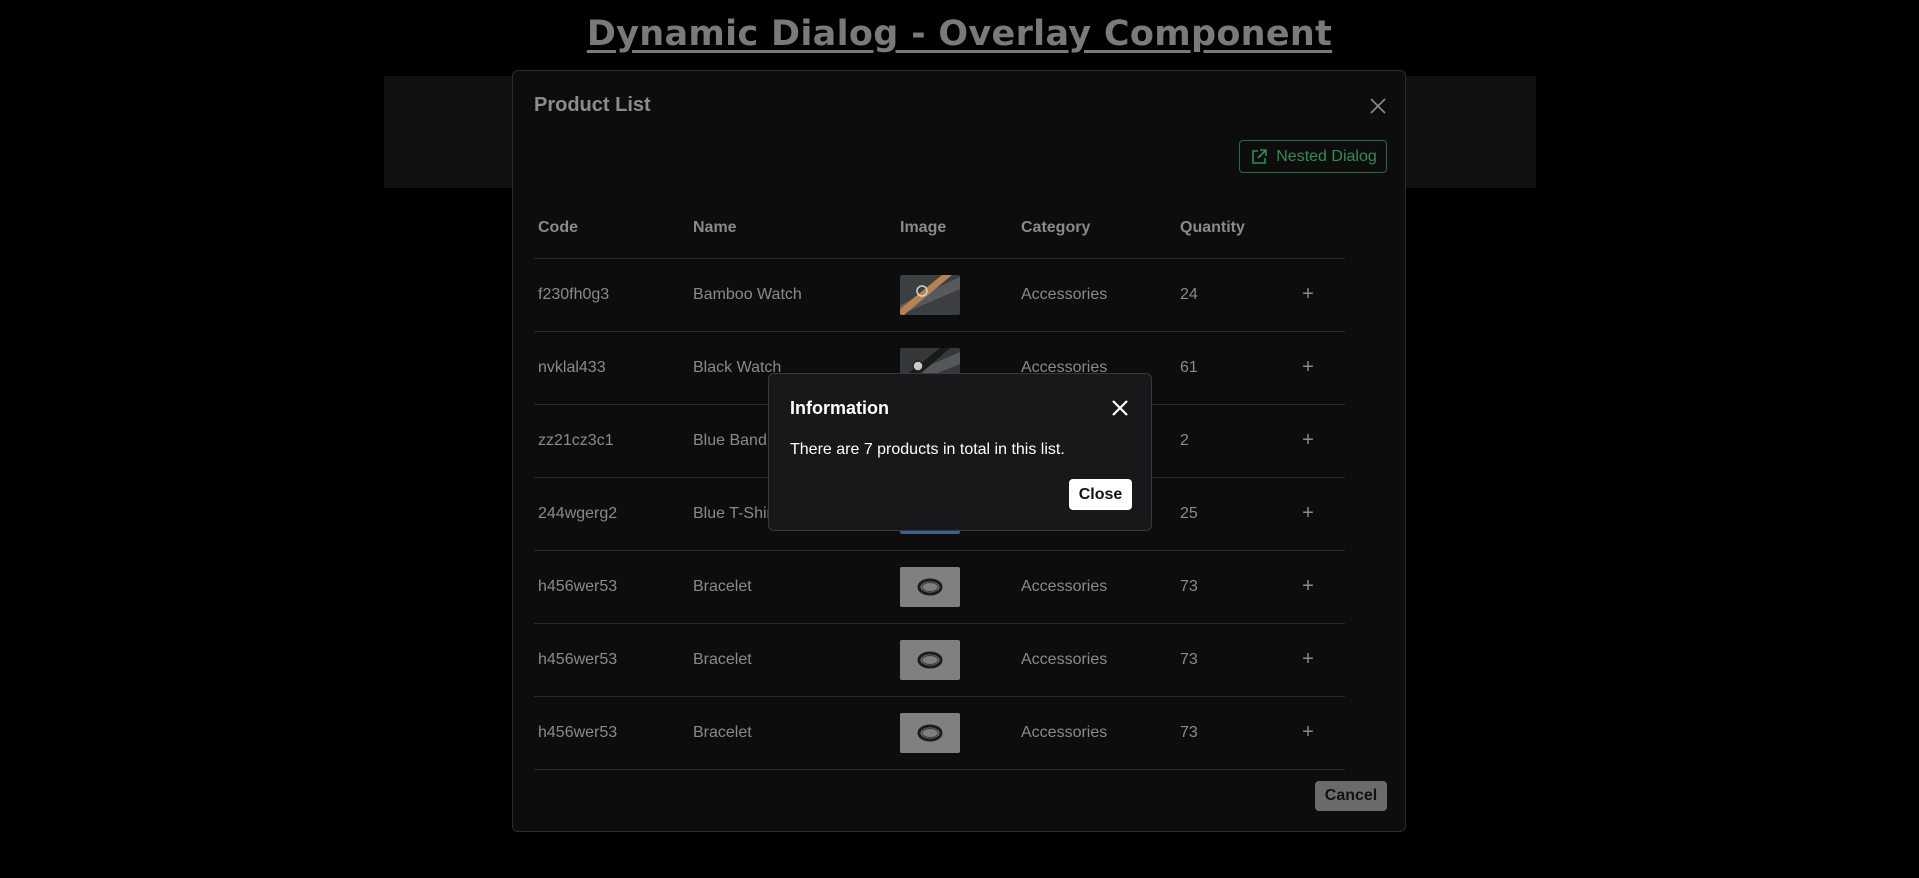 This screenshot has width=1919, height=878. What do you see at coordinates (1320, 229) in the screenshot?
I see `column-header-action` at bounding box center [1320, 229].